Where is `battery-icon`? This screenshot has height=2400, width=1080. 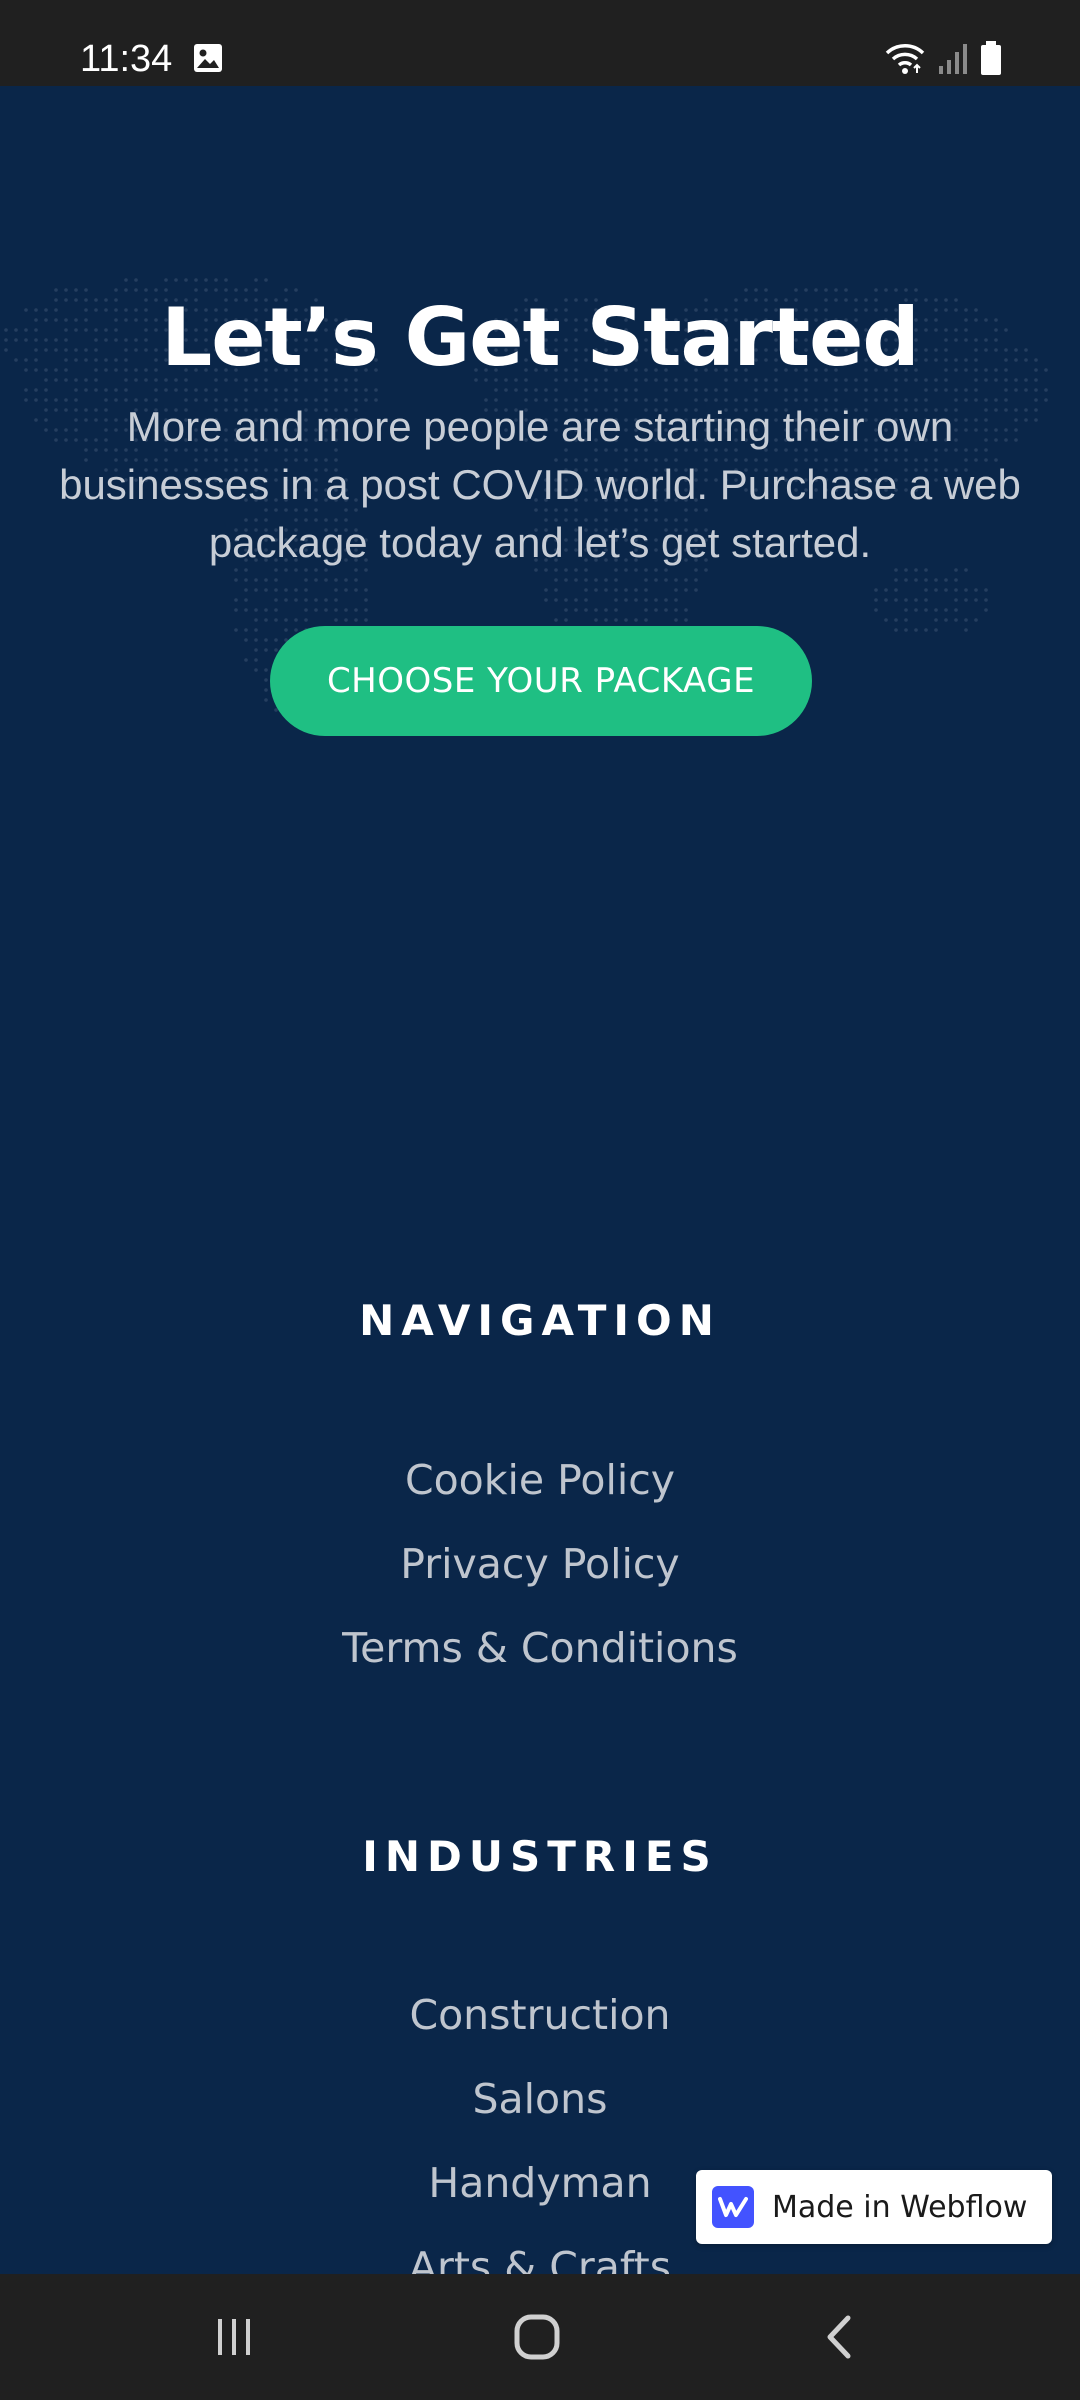
battery-icon is located at coordinates (991, 58).